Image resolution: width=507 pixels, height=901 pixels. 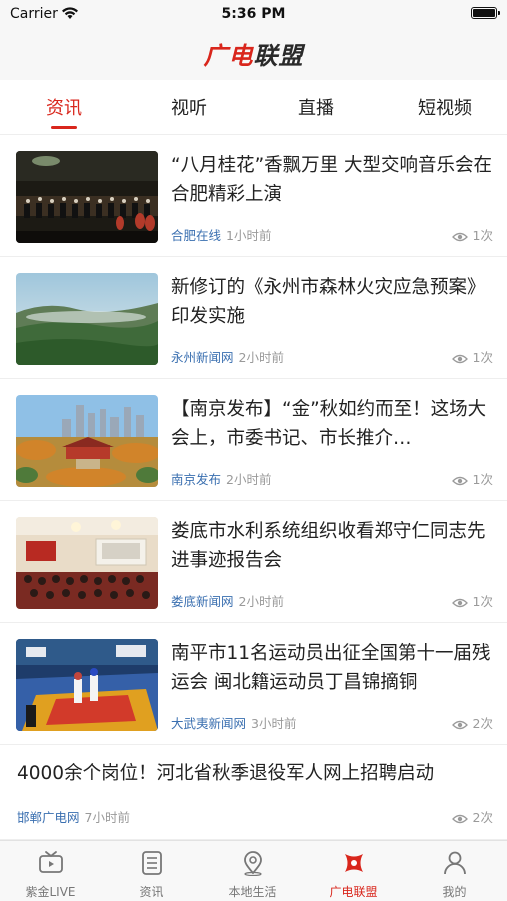 What do you see at coordinates (87, 197) in the screenshot?
I see `orchestra-stage-photo` at bounding box center [87, 197].